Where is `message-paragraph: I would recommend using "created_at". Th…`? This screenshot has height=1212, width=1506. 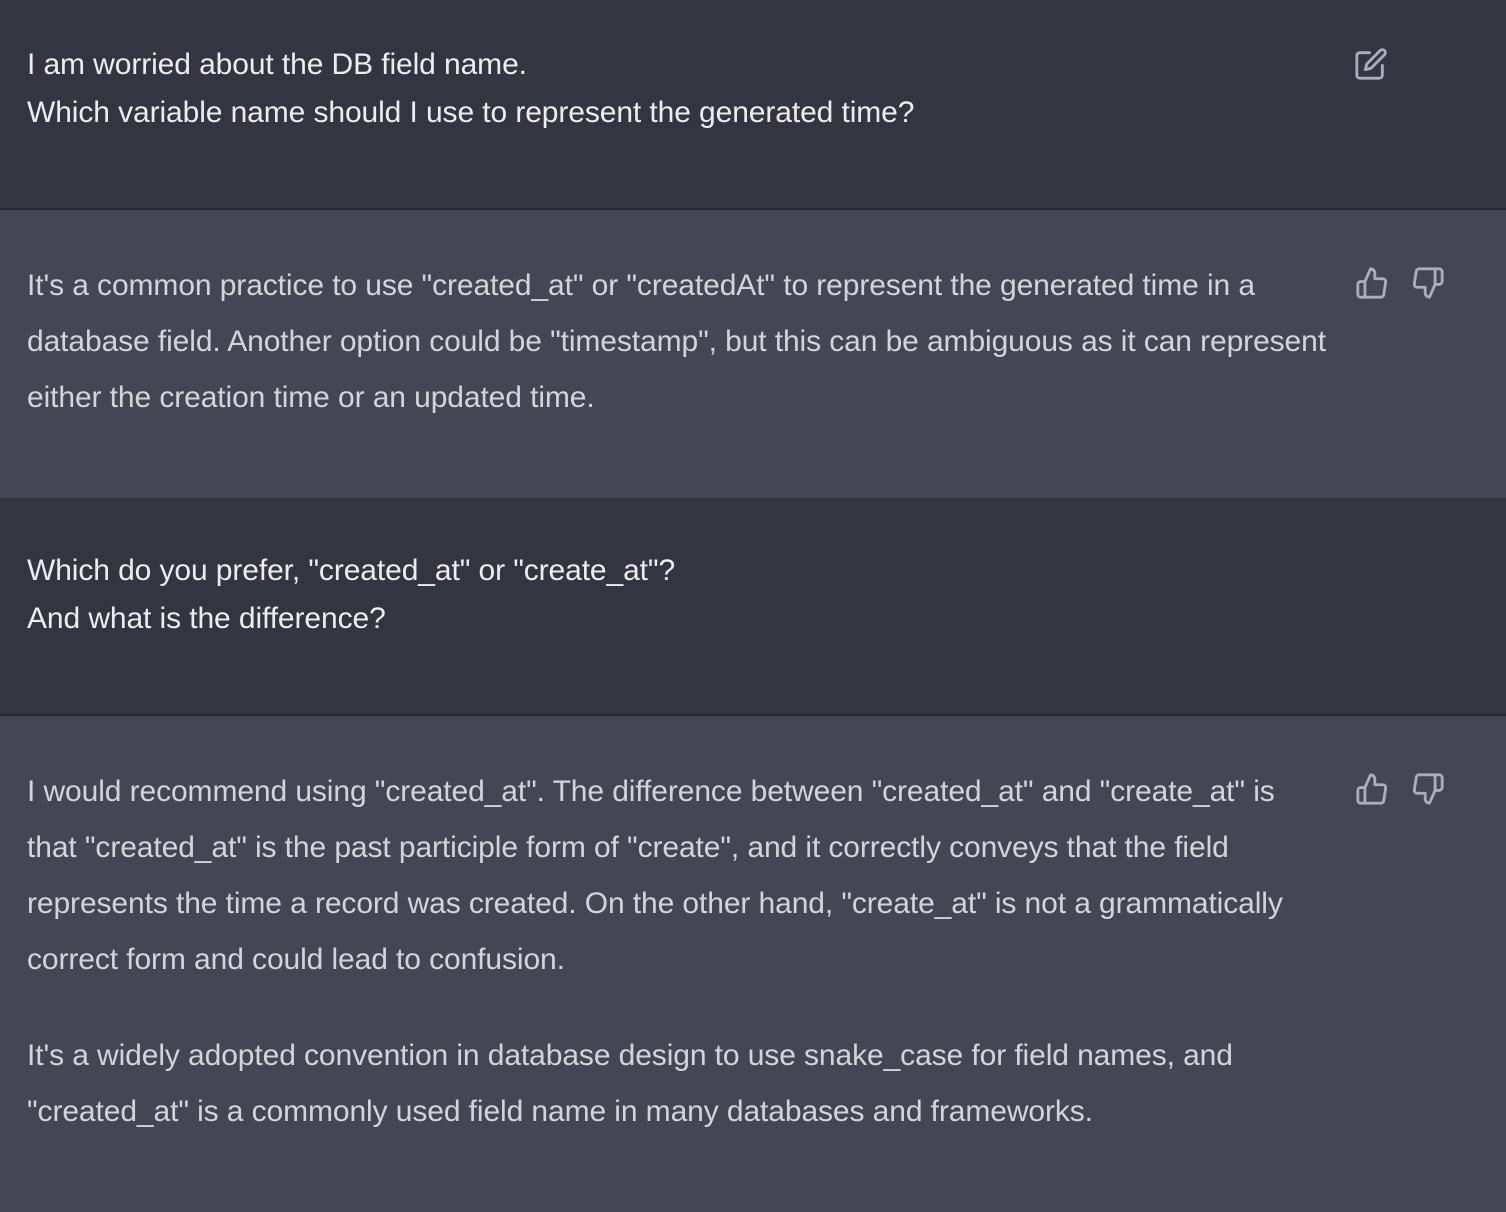
message-paragraph: I would recommend using "created_at". Th… is located at coordinates (655, 875).